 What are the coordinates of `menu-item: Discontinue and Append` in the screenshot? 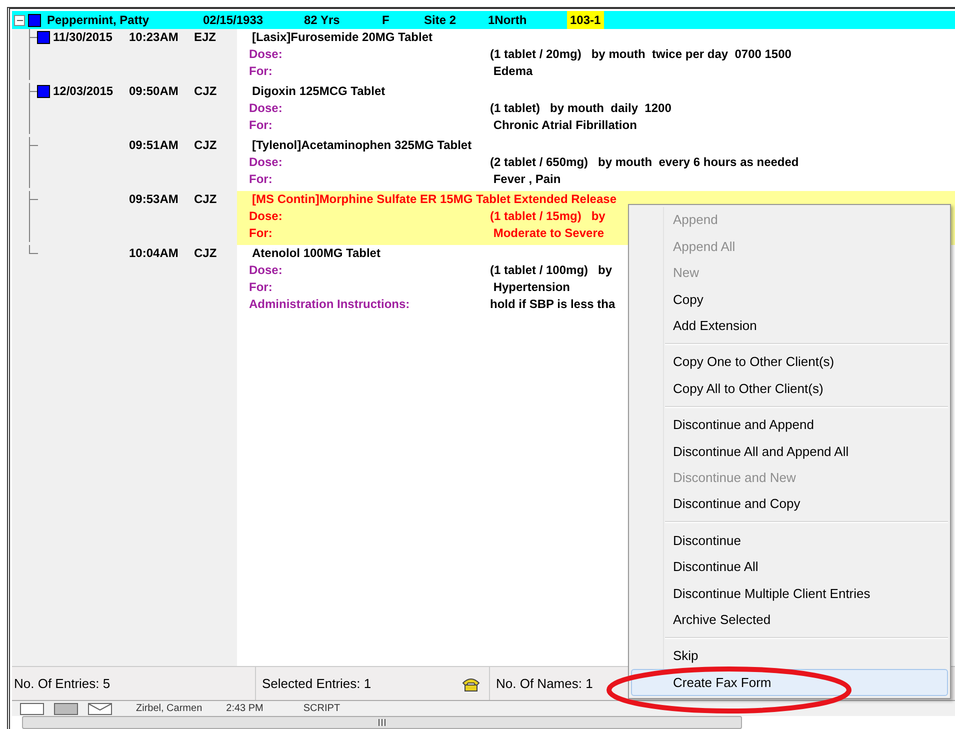 It's located at (789, 425).